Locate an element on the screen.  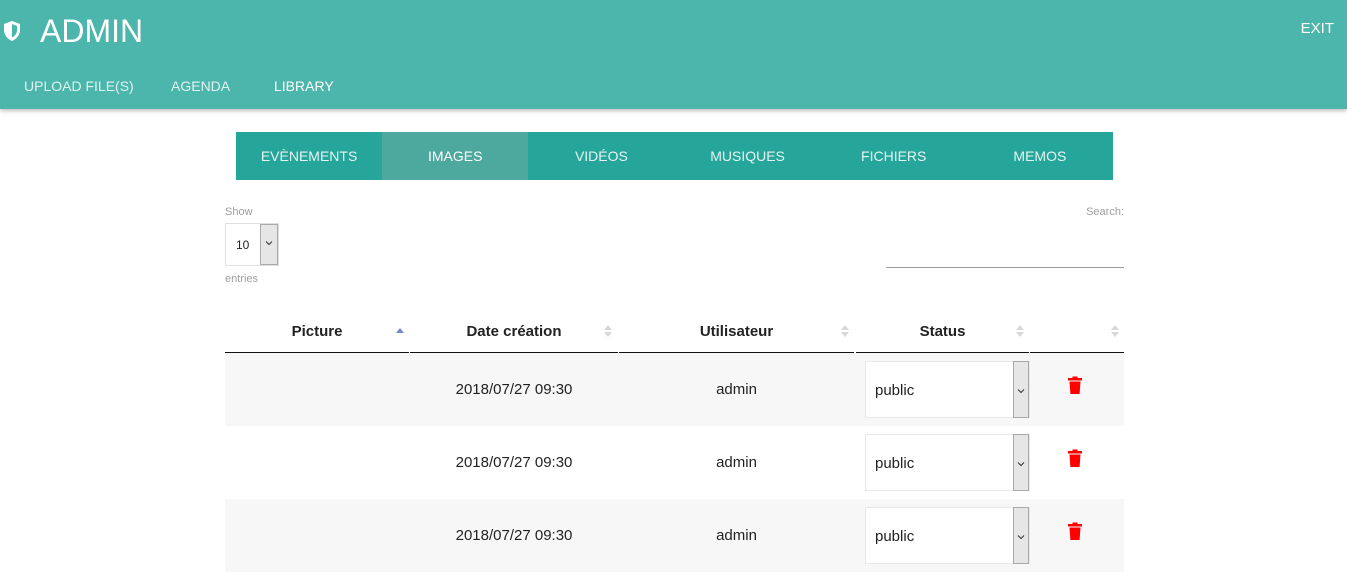
col-header-label: Utilisateur is located at coordinates (736, 331).